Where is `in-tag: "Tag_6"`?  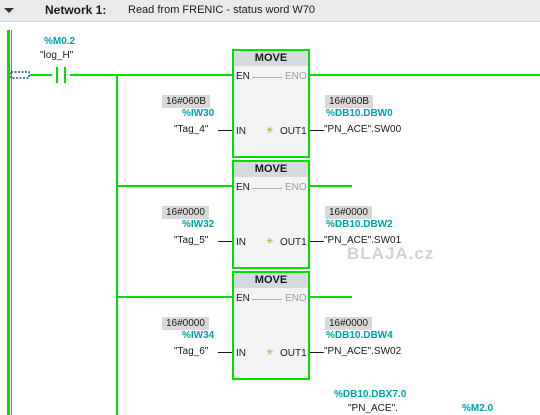
in-tag: "Tag_6" is located at coordinates (191, 351).